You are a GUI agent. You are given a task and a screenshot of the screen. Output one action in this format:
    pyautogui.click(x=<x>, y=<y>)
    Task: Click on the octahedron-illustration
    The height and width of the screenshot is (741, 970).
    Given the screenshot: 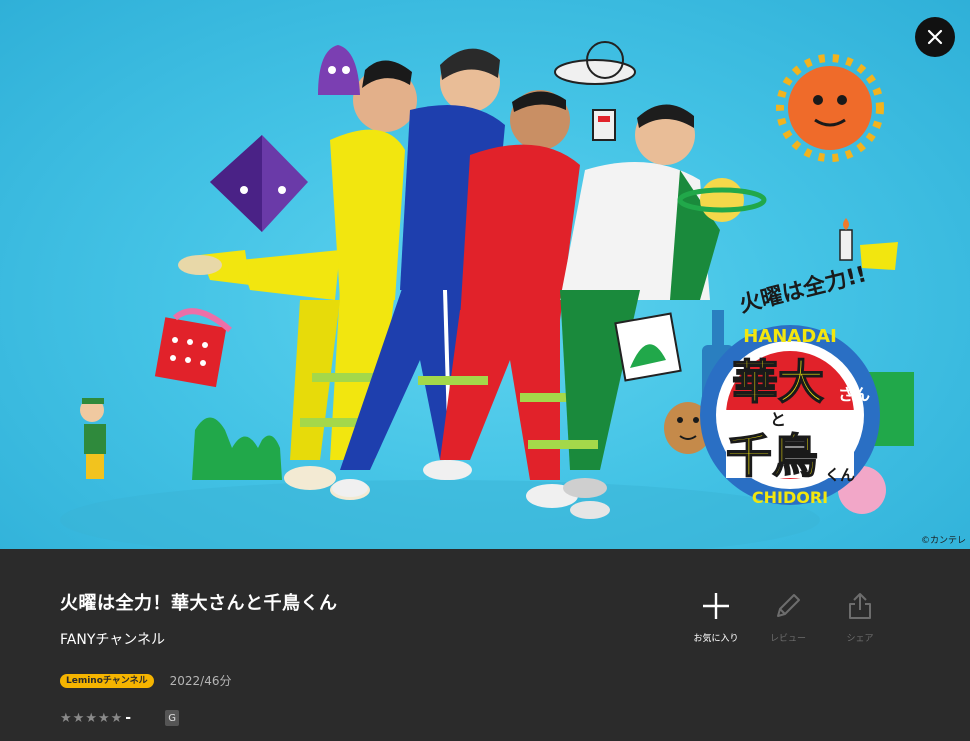 What is the action you would take?
    pyautogui.click(x=259, y=183)
    